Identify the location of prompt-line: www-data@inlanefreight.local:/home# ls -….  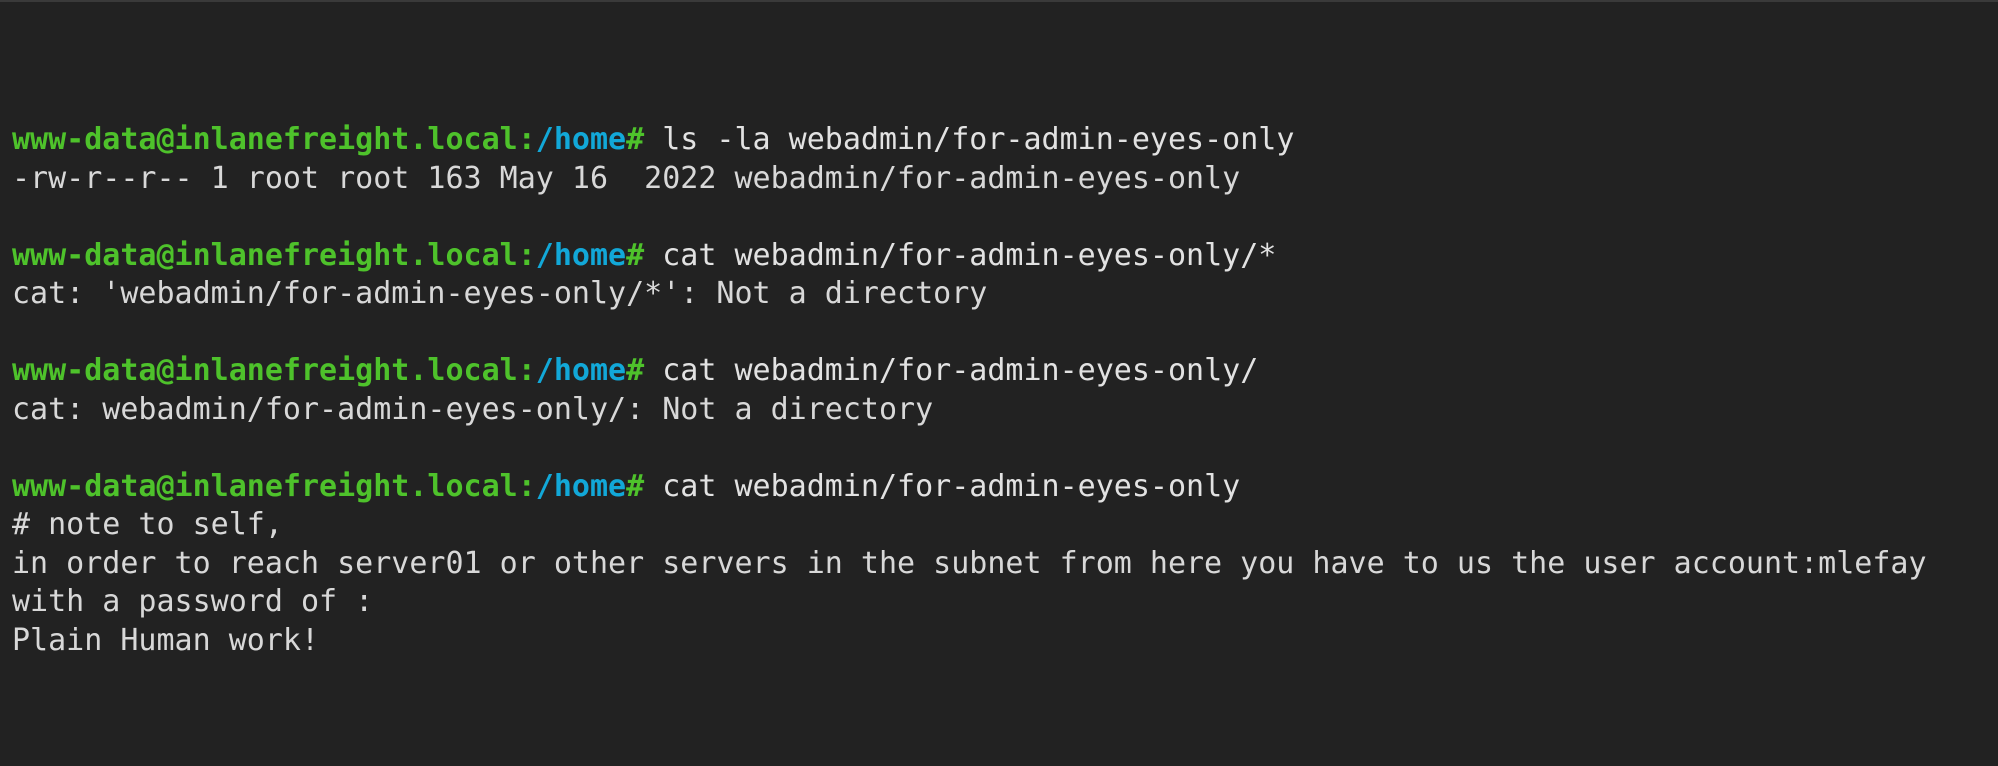
(999, 140).